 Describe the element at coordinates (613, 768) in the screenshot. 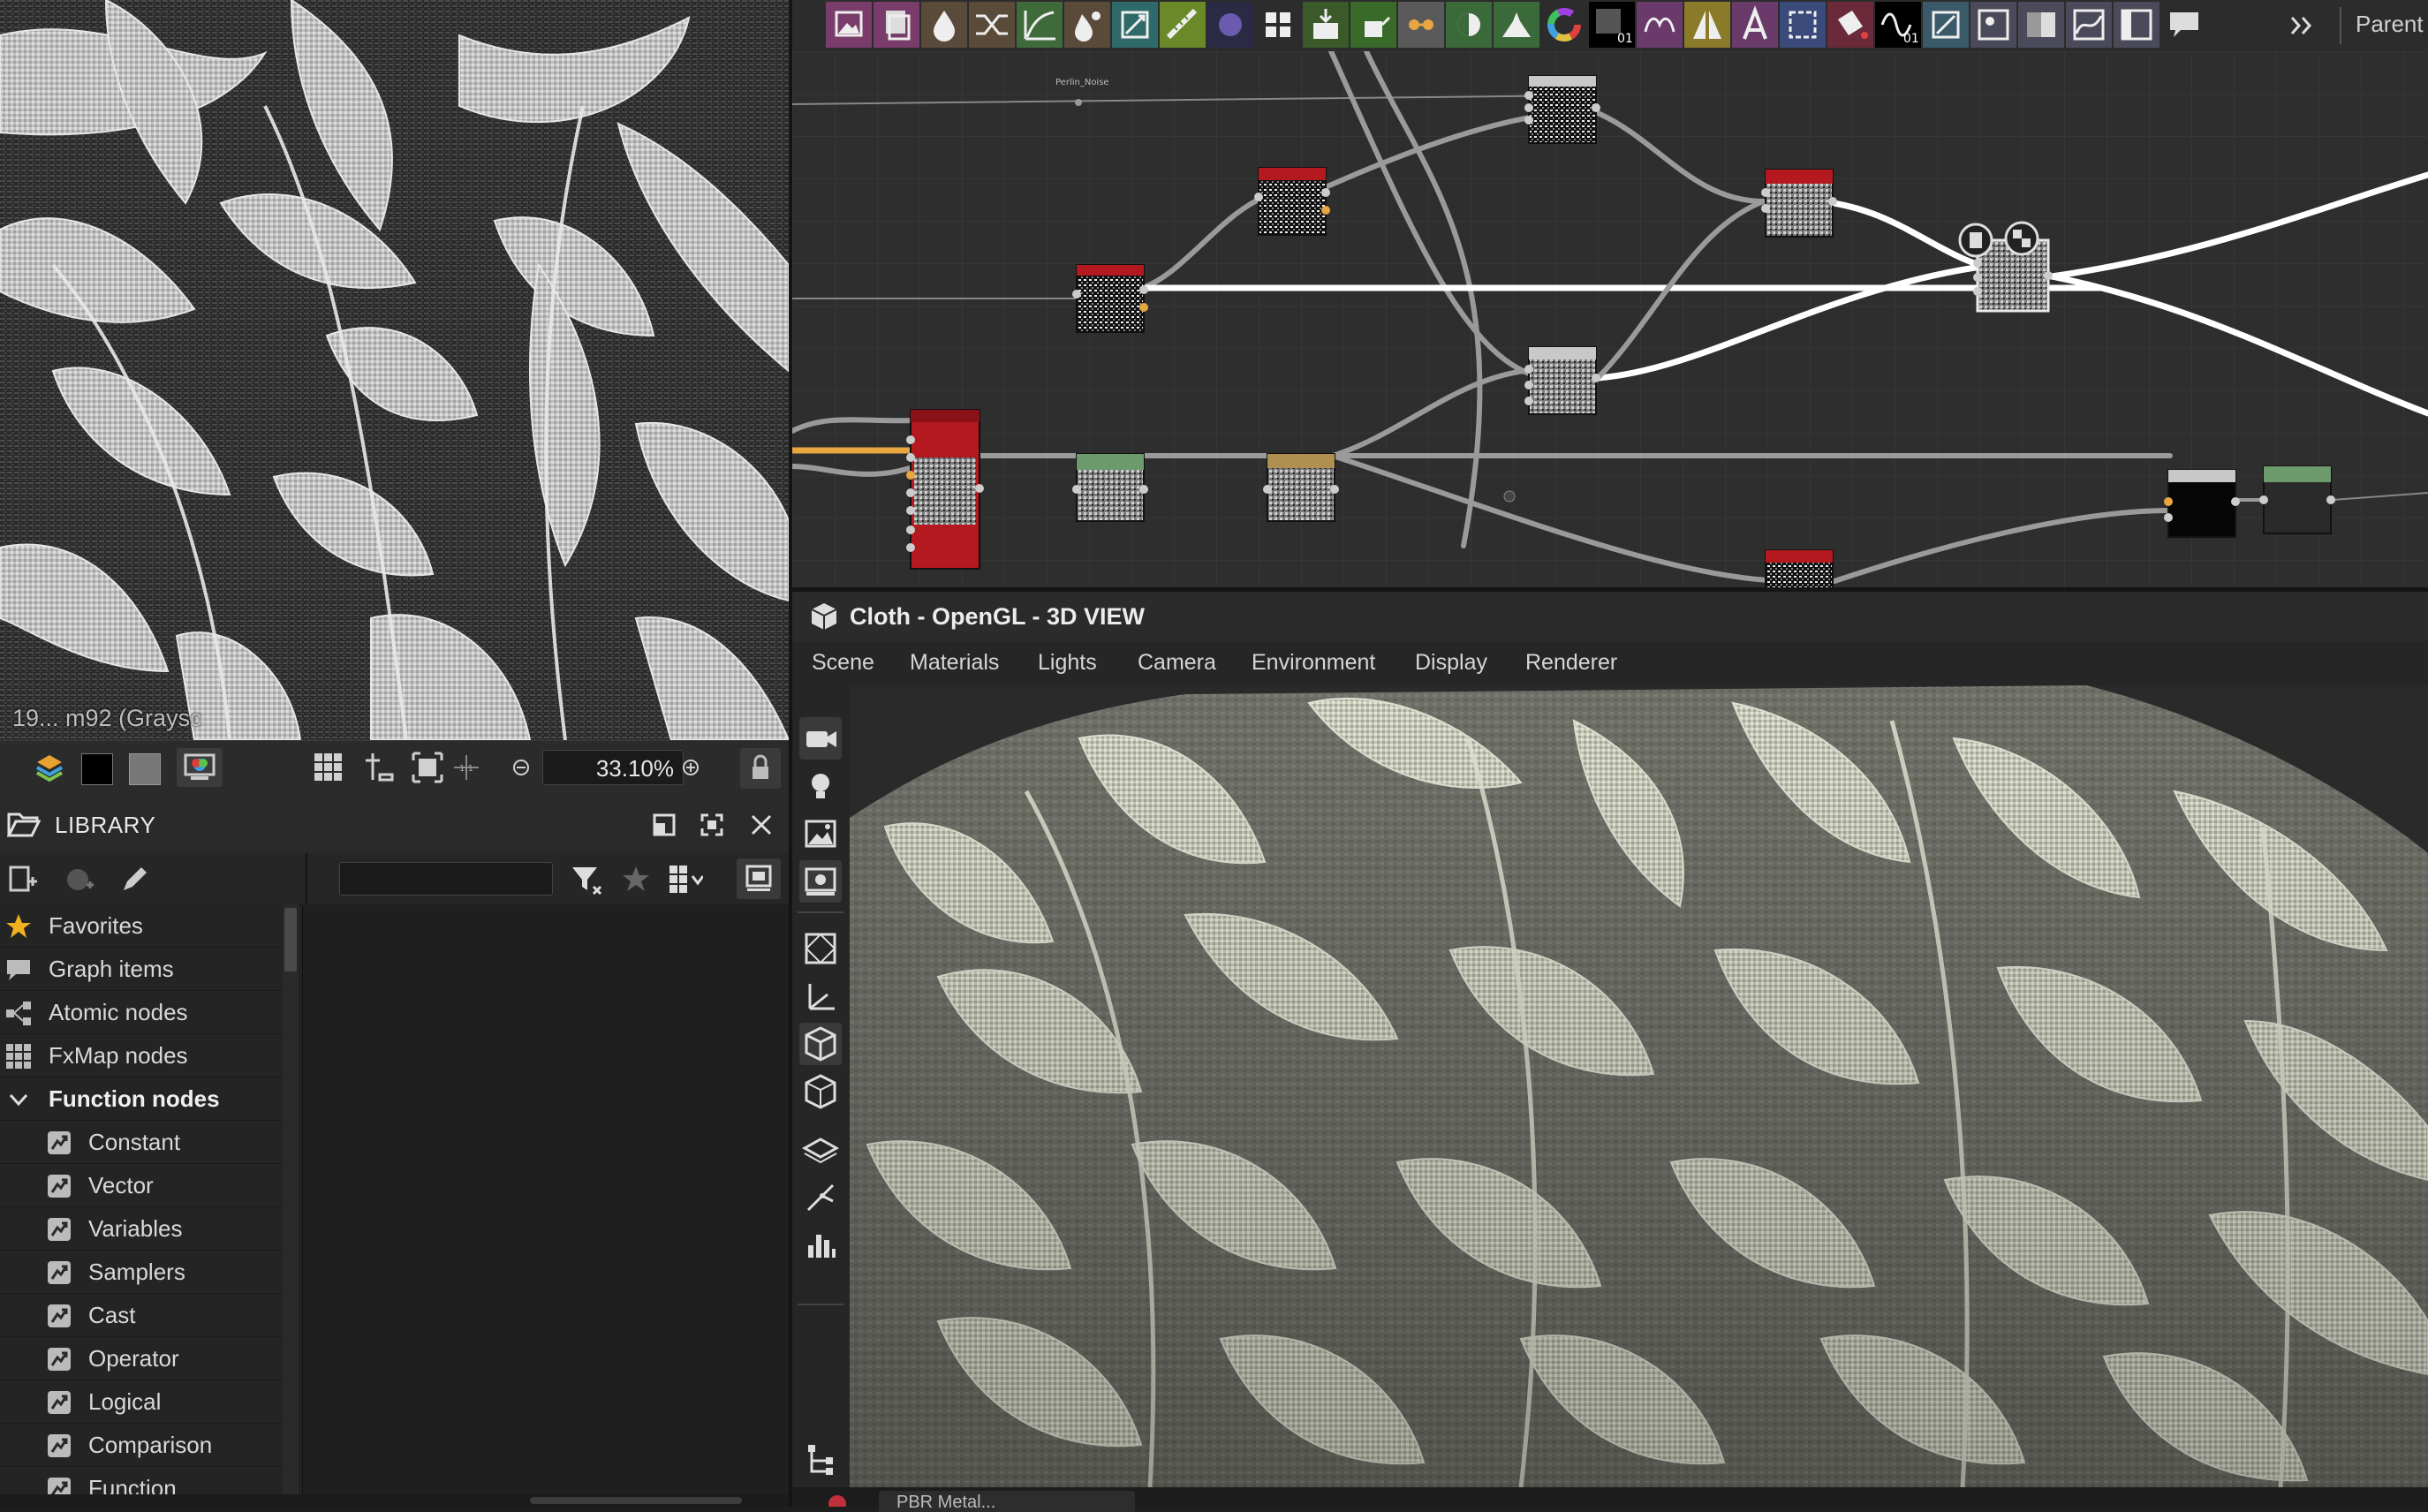

I see `zoom-input: 33.10%` at that location.